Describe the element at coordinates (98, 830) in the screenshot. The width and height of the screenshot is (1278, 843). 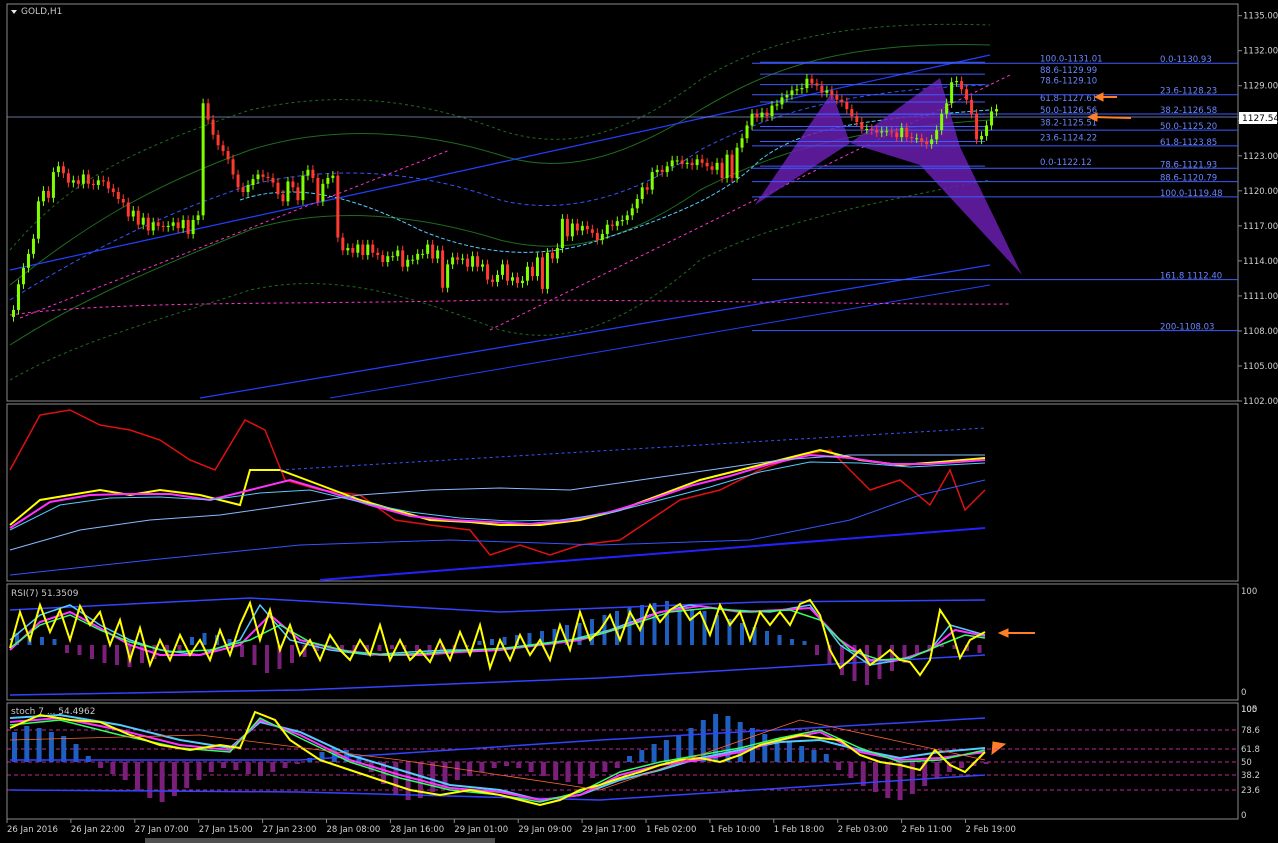
I see `time-tick-label: 26 Jan 22:00` at that location.